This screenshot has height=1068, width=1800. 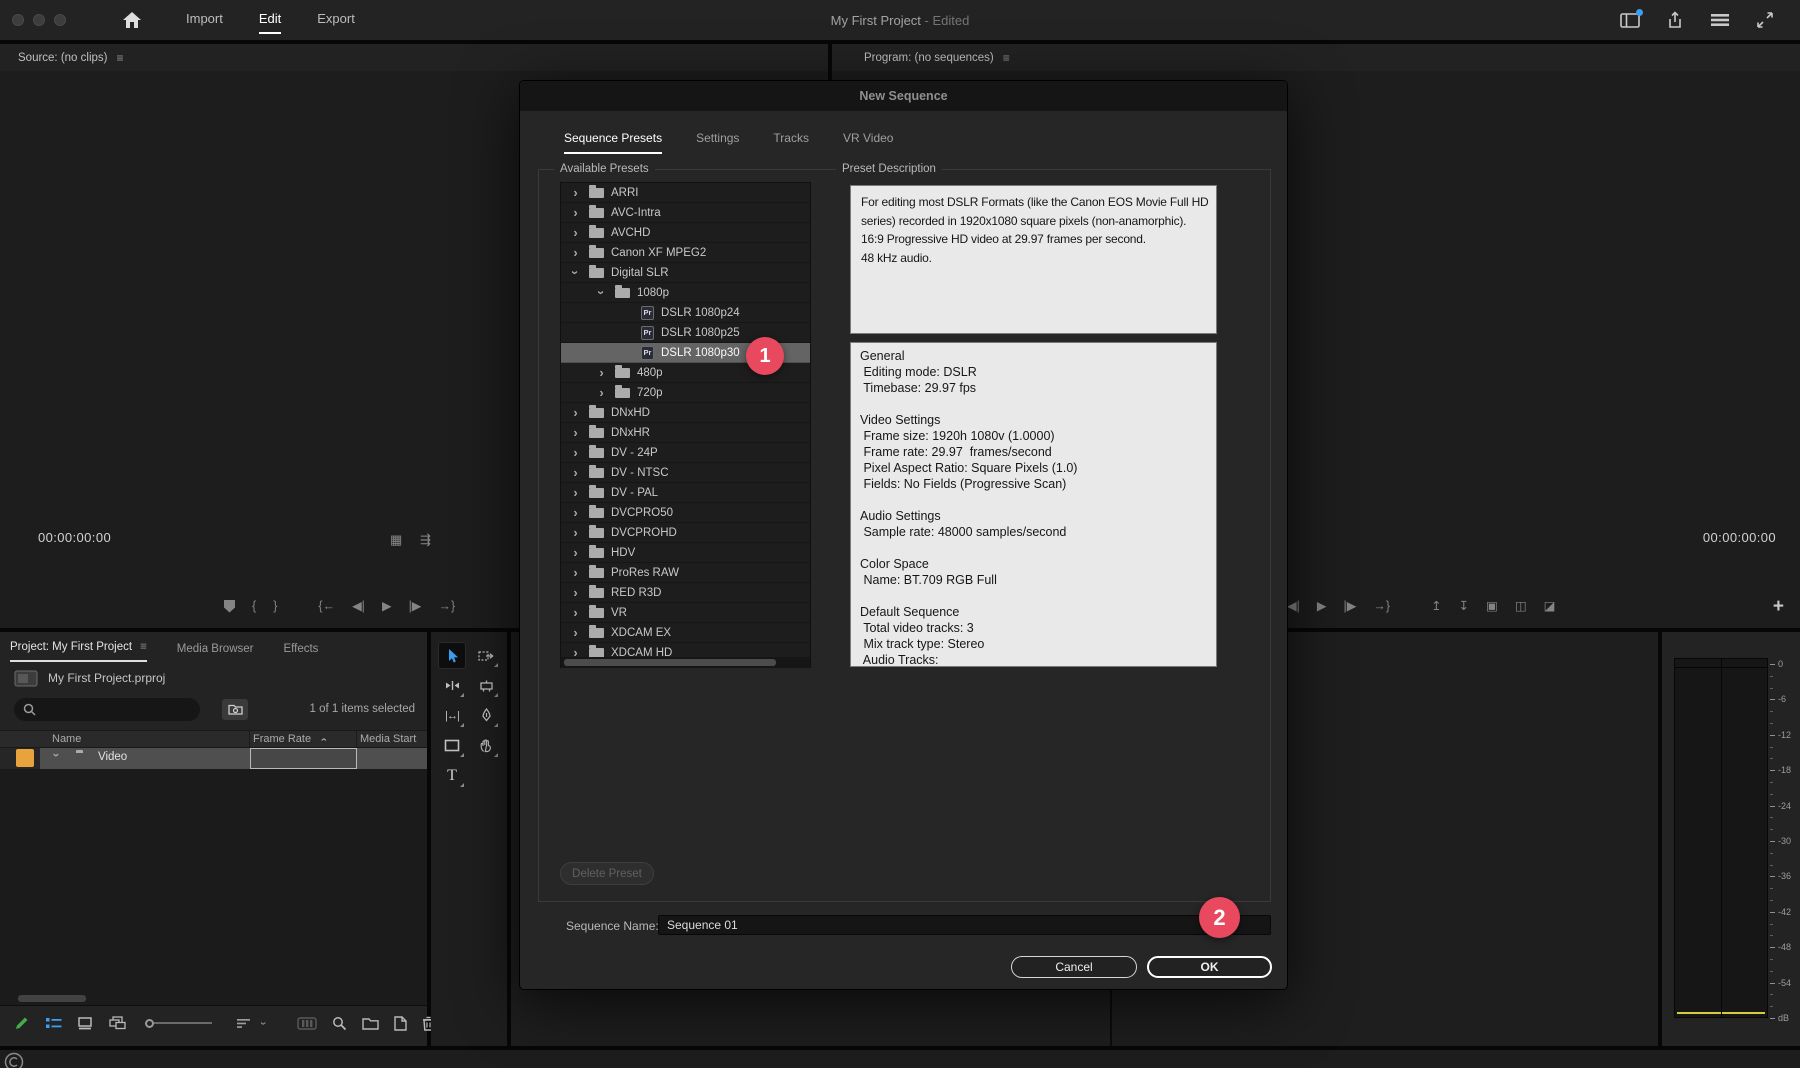 I want to click on nav-edit: Edit, so click(x=270, y=20).